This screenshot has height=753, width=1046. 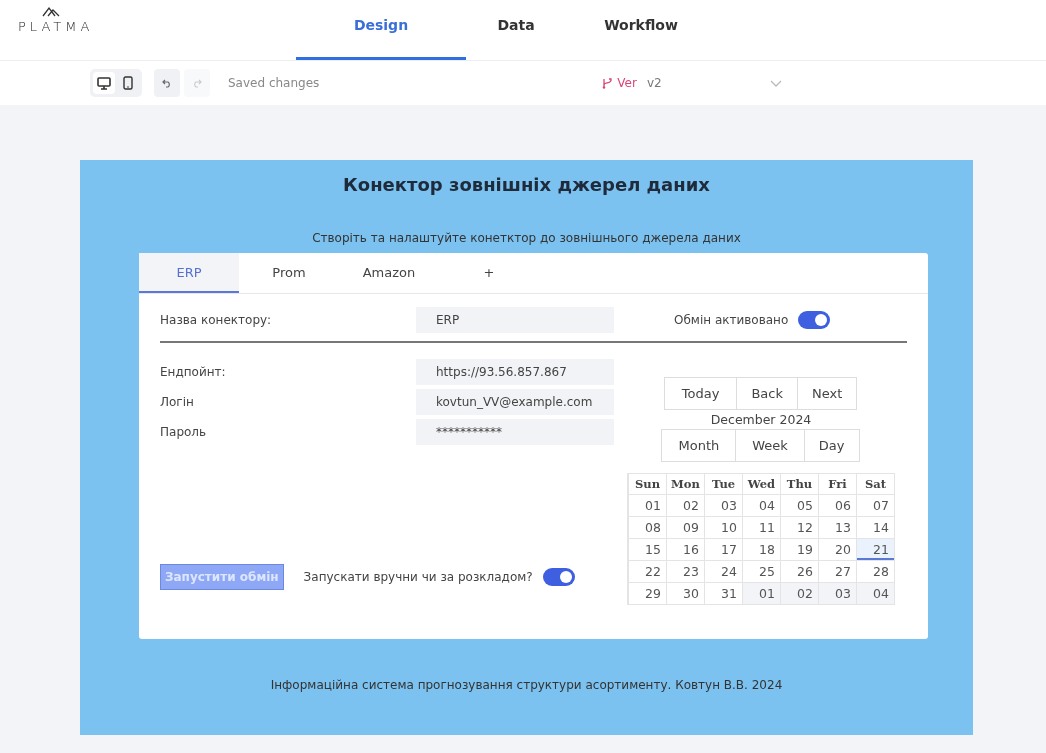 What do you see at coordinates (827, 393) in the screenshot?
I see `calendar-nav-button: Next` at bounding box center [827, 393].